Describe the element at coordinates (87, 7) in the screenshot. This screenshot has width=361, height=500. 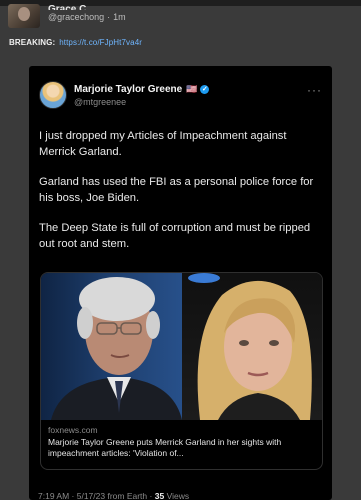
I see `author-name: Grace C` at that location.